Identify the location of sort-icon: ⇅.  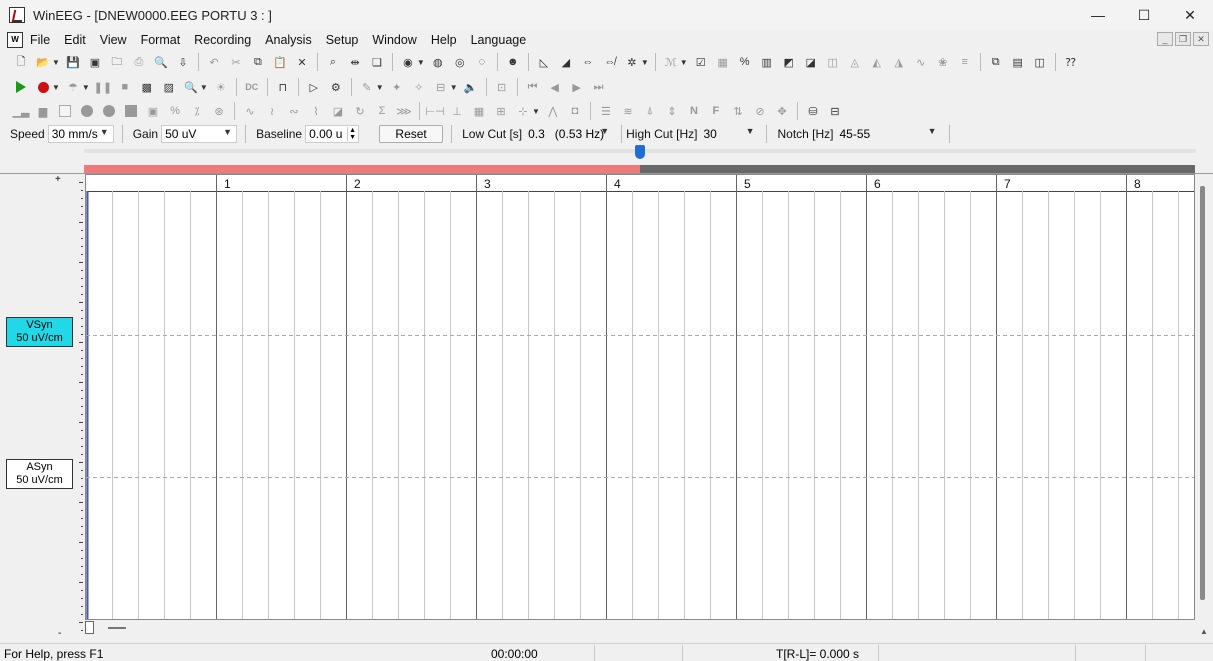
(738, 111).